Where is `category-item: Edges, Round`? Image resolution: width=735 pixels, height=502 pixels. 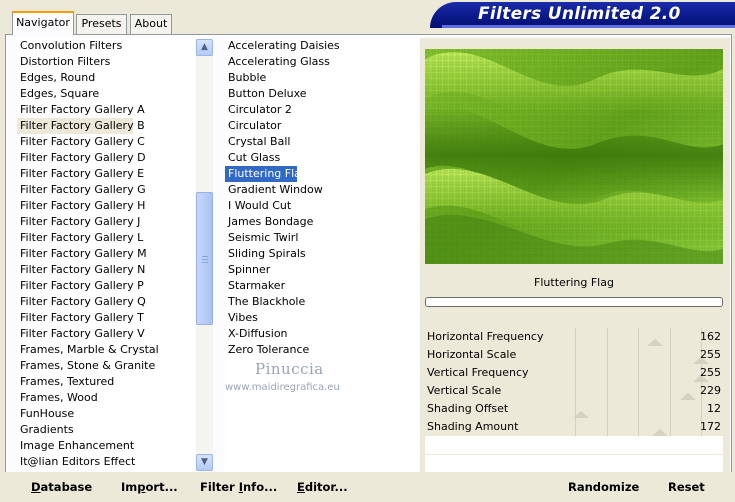 category-item: Edges, Round is located at coordinates (106, 78).